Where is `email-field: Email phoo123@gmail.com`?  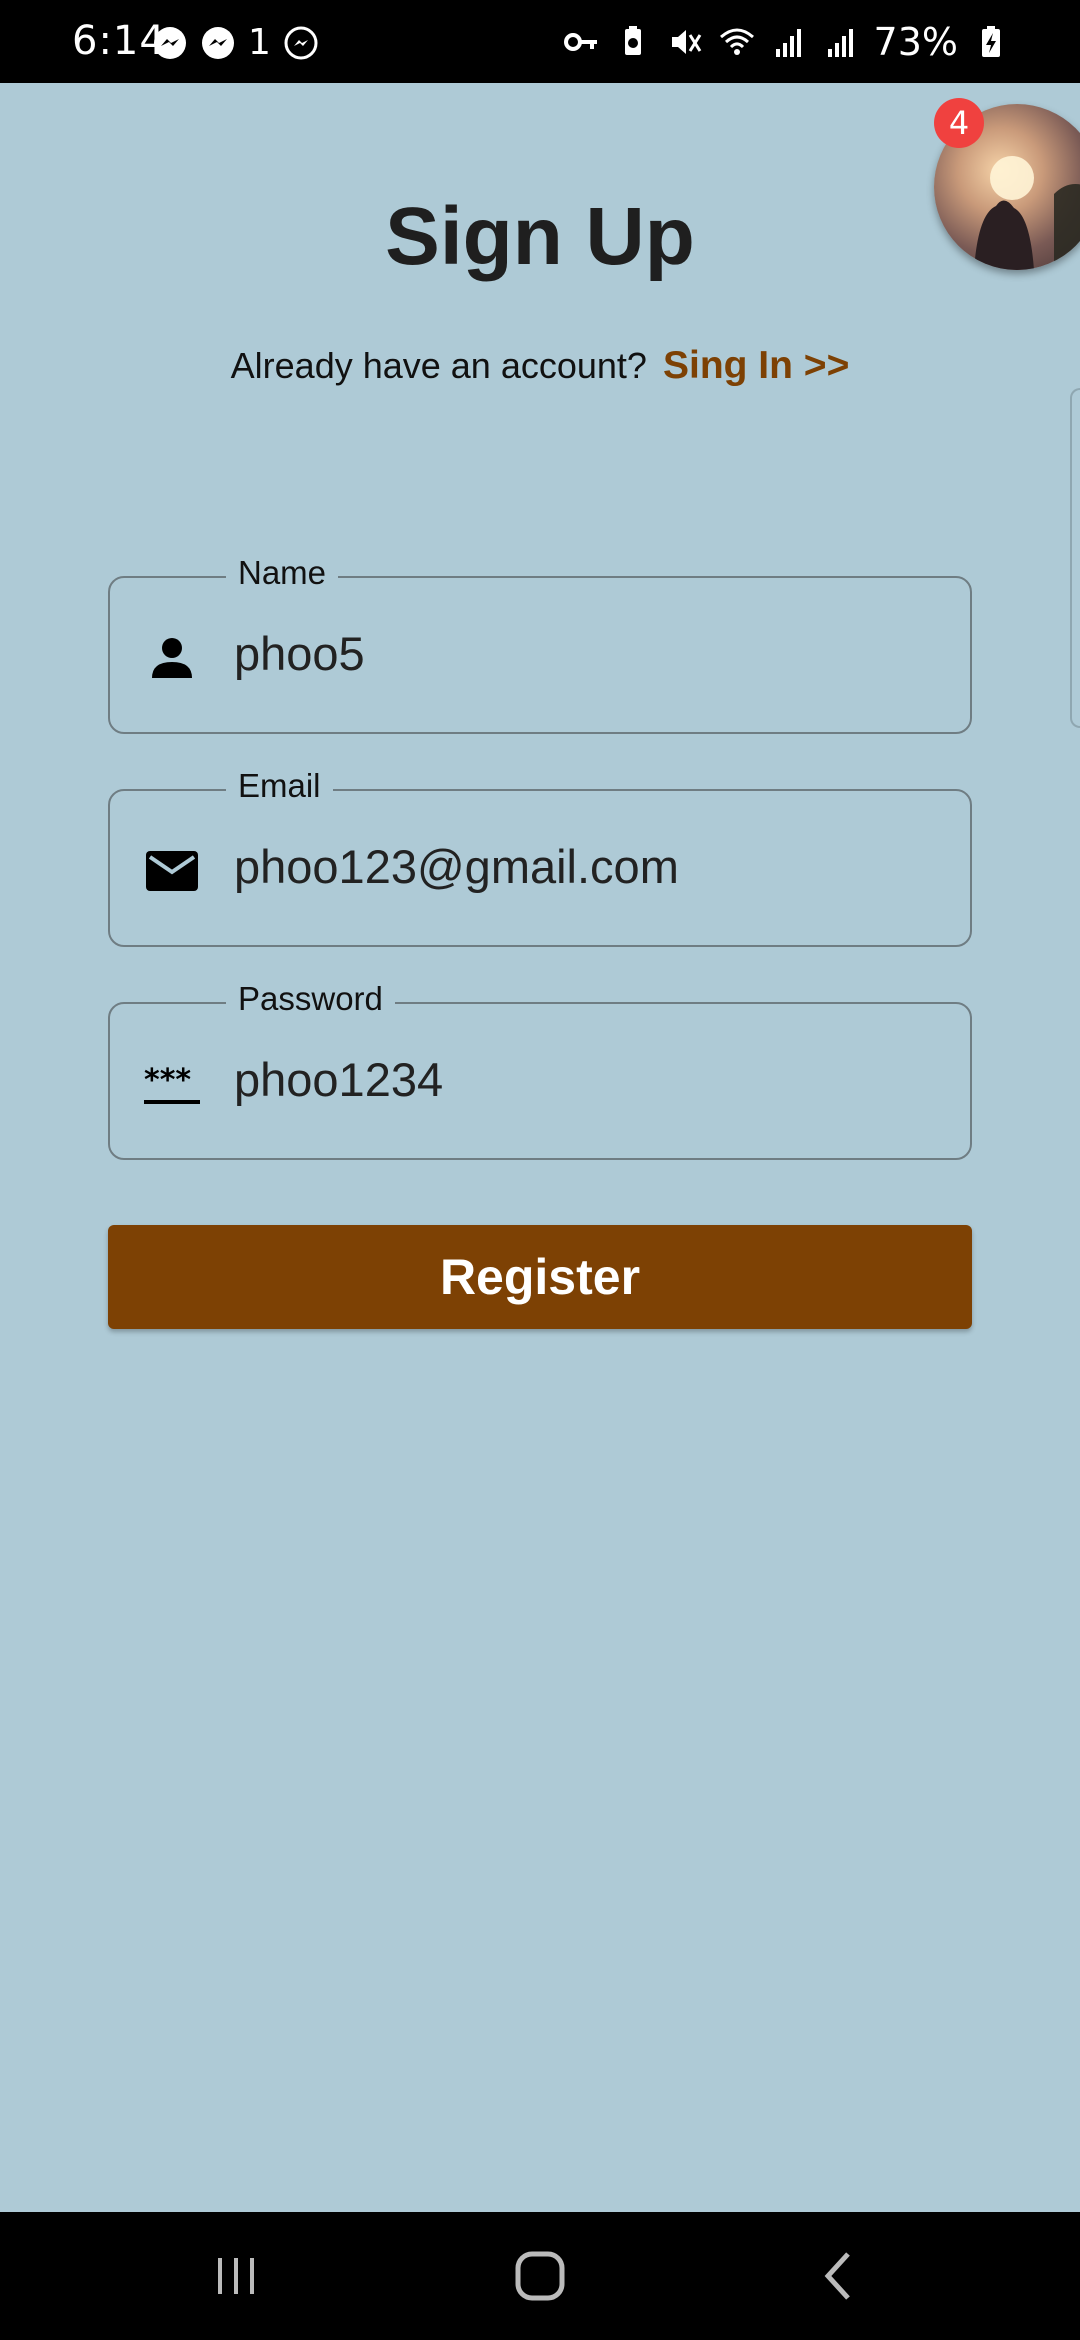
email-field: Email phoo123@gmail.com is located at coordinates (540, 857).